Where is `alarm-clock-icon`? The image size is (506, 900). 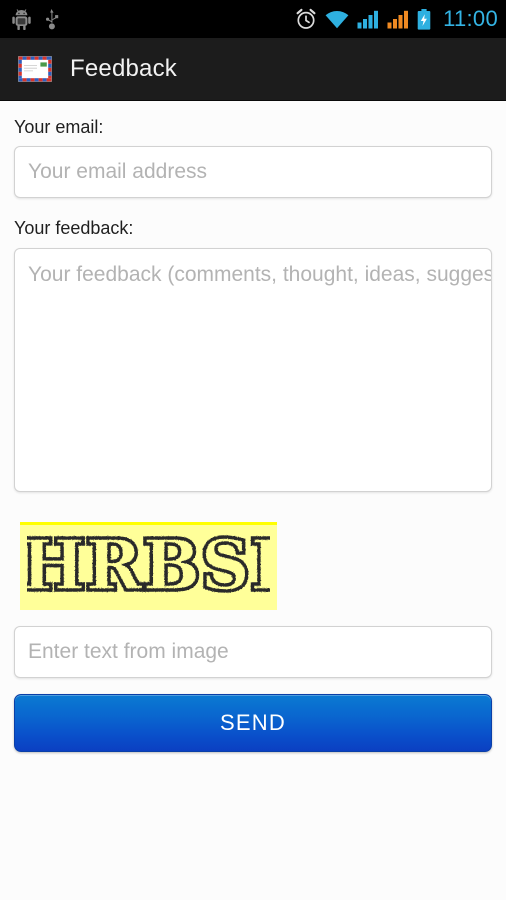 alarm-clock-icon is located at coordinates (306, 19).